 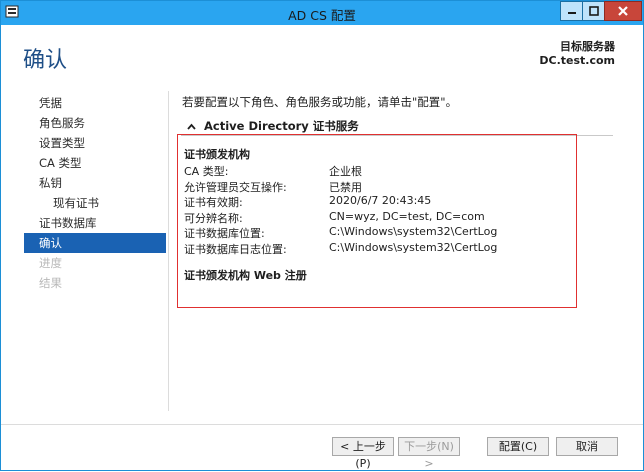 I want to click on minimize-button, so click(x=572, y=11).